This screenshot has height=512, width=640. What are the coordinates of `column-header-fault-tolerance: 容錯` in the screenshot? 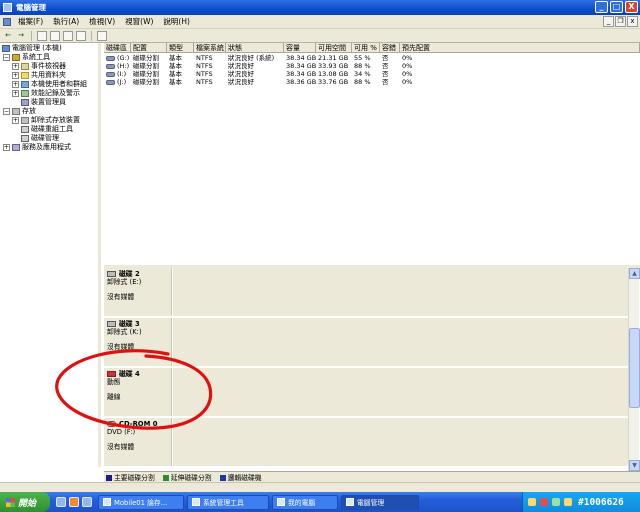 It's located at (390, 48).